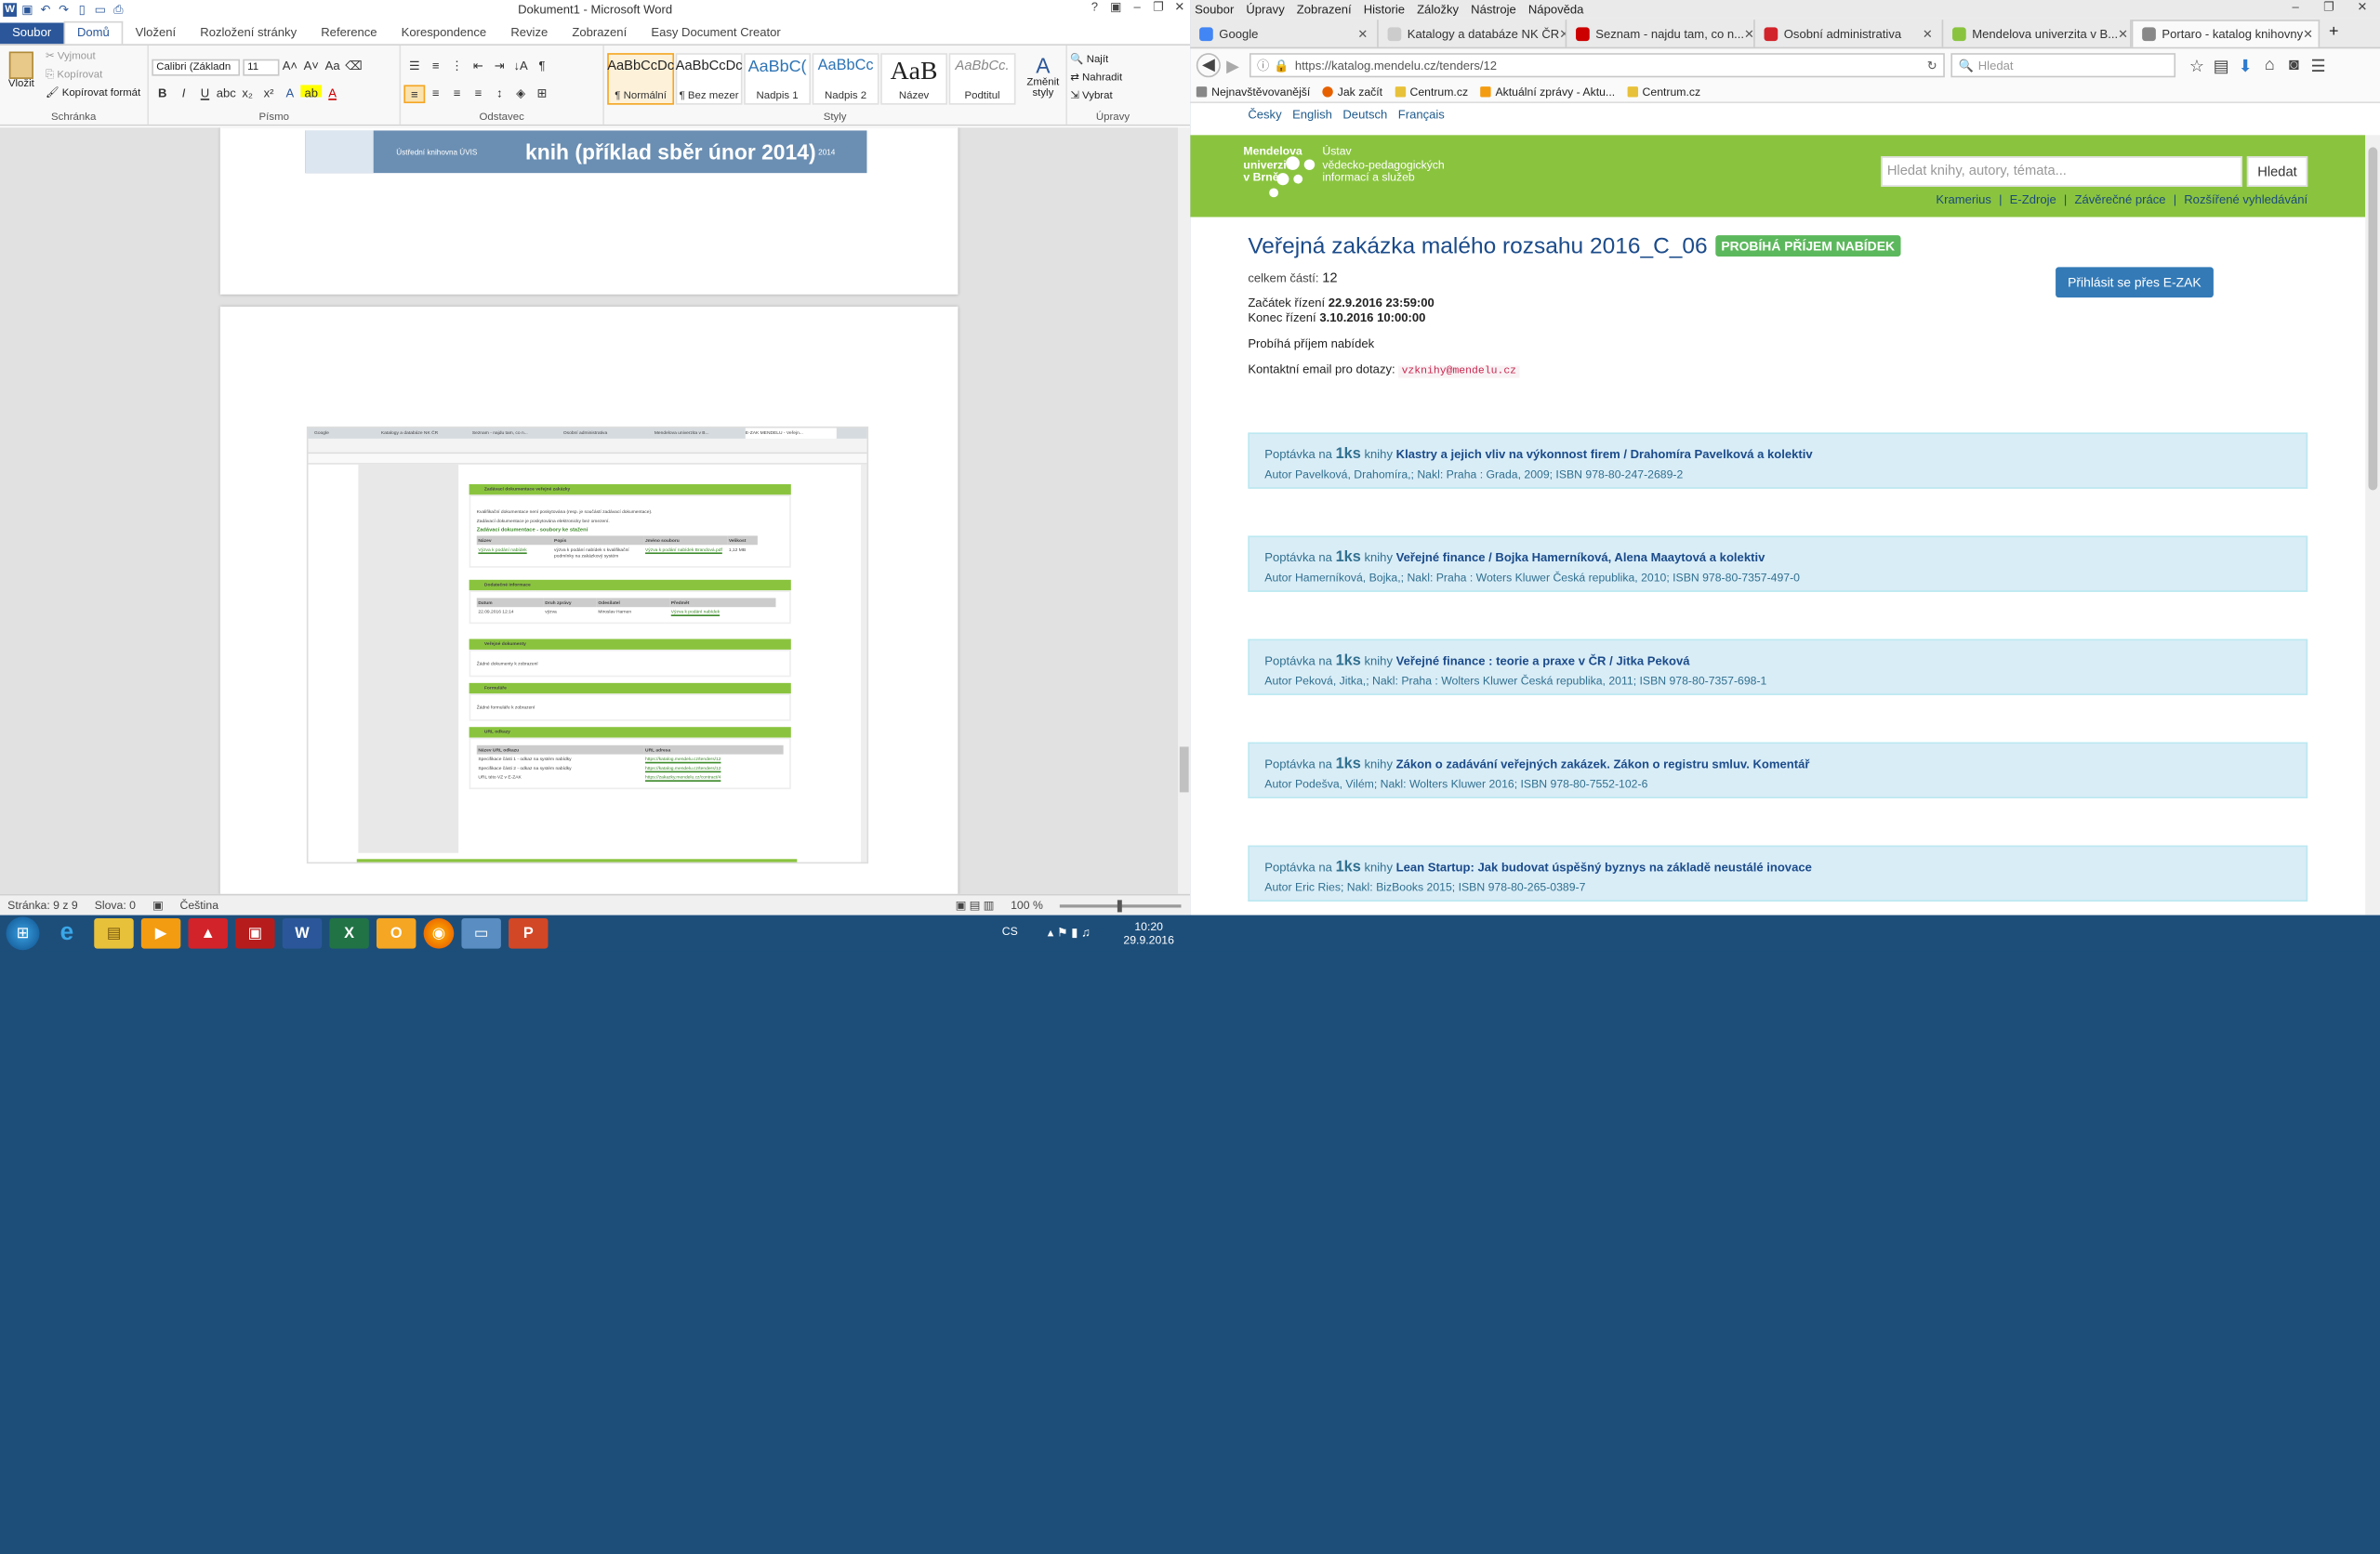  Describe the element at coordinates (2269, 65) in the screenshot. I see `home-icon: ⌂` at that location.